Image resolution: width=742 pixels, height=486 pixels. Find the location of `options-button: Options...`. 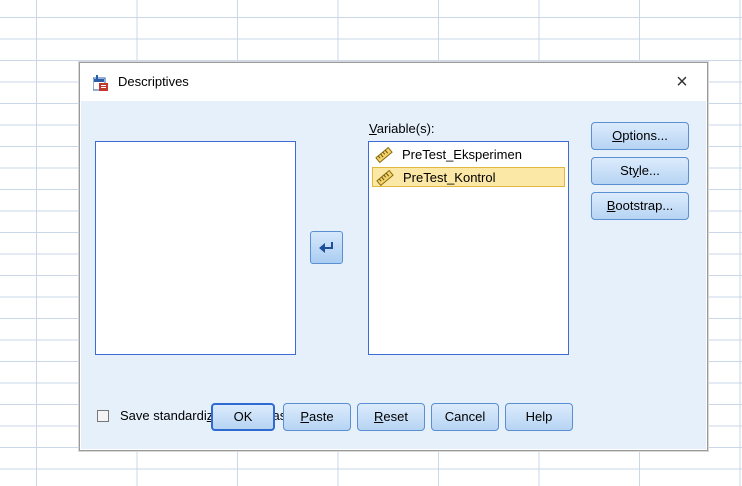

options-button: Options... is located at coordinates (640, 136).